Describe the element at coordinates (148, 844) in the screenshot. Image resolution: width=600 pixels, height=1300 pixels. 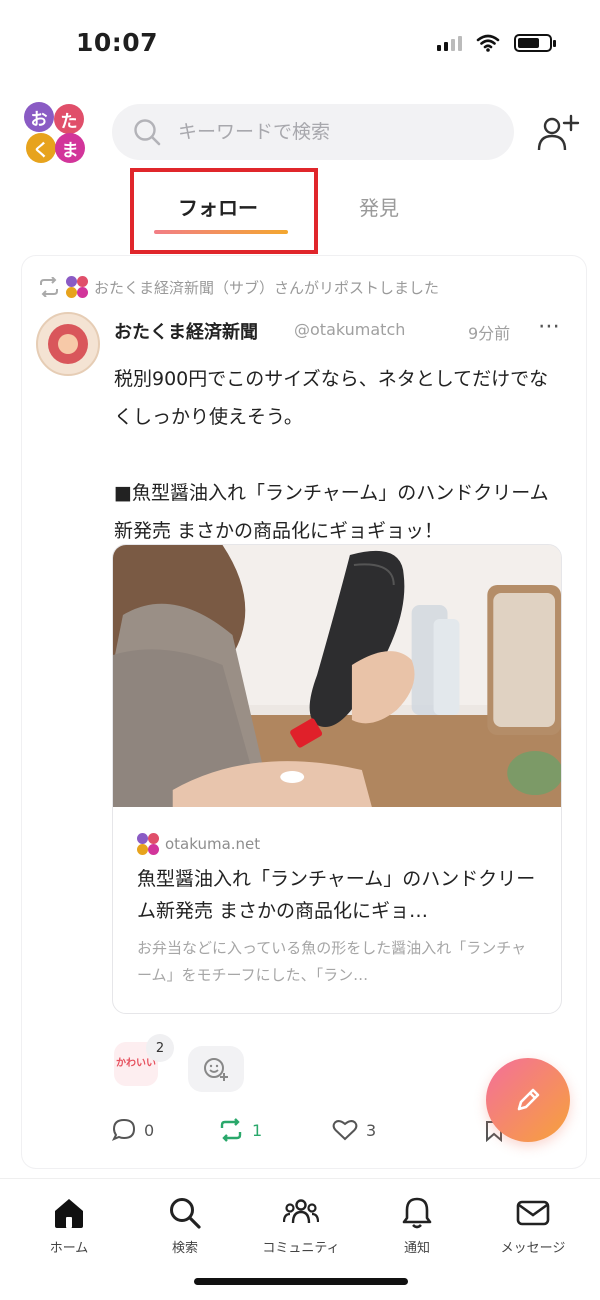
I see `site-favicon` at that location.